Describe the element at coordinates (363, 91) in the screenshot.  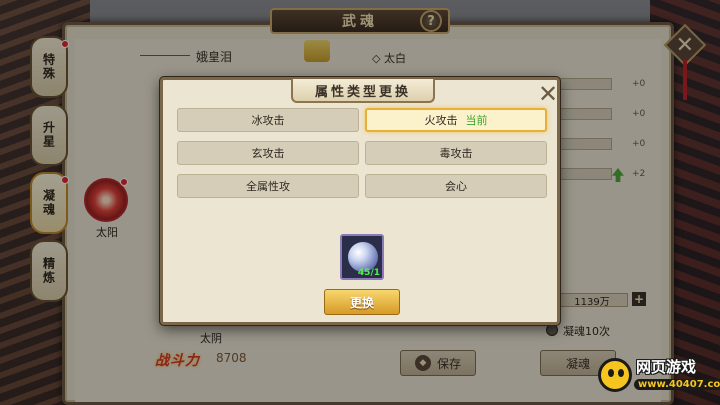
I see `dialog-title: 属性类型更换` at that location.